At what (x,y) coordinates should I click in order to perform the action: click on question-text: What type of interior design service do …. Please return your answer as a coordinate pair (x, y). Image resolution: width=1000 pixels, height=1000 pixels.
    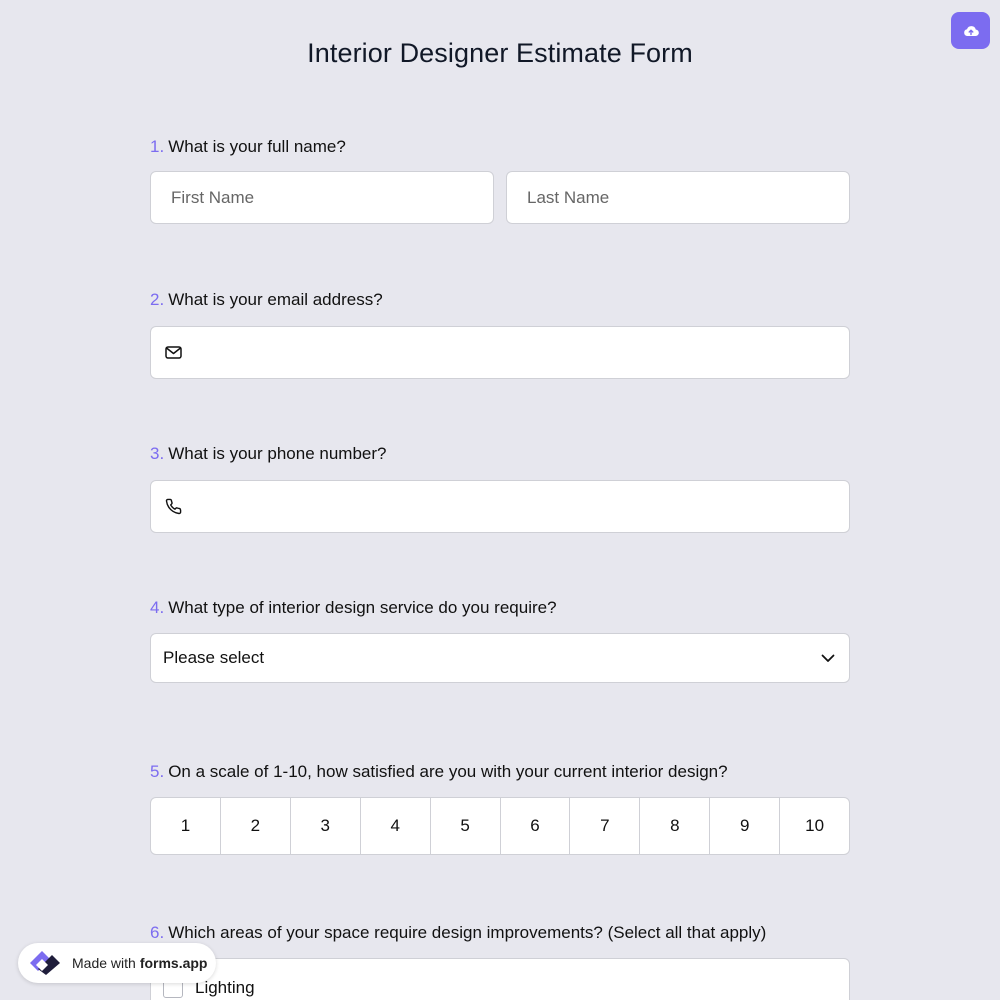
    Looking at the image, I should click on (362, 607).